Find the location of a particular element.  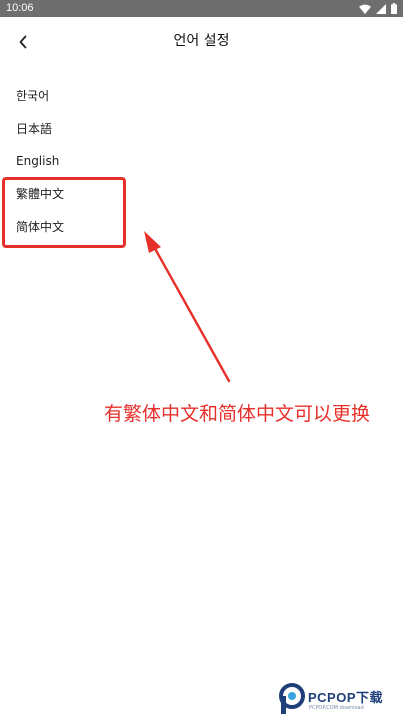

annotation-highlight-box is located at coordinates (64, 212).